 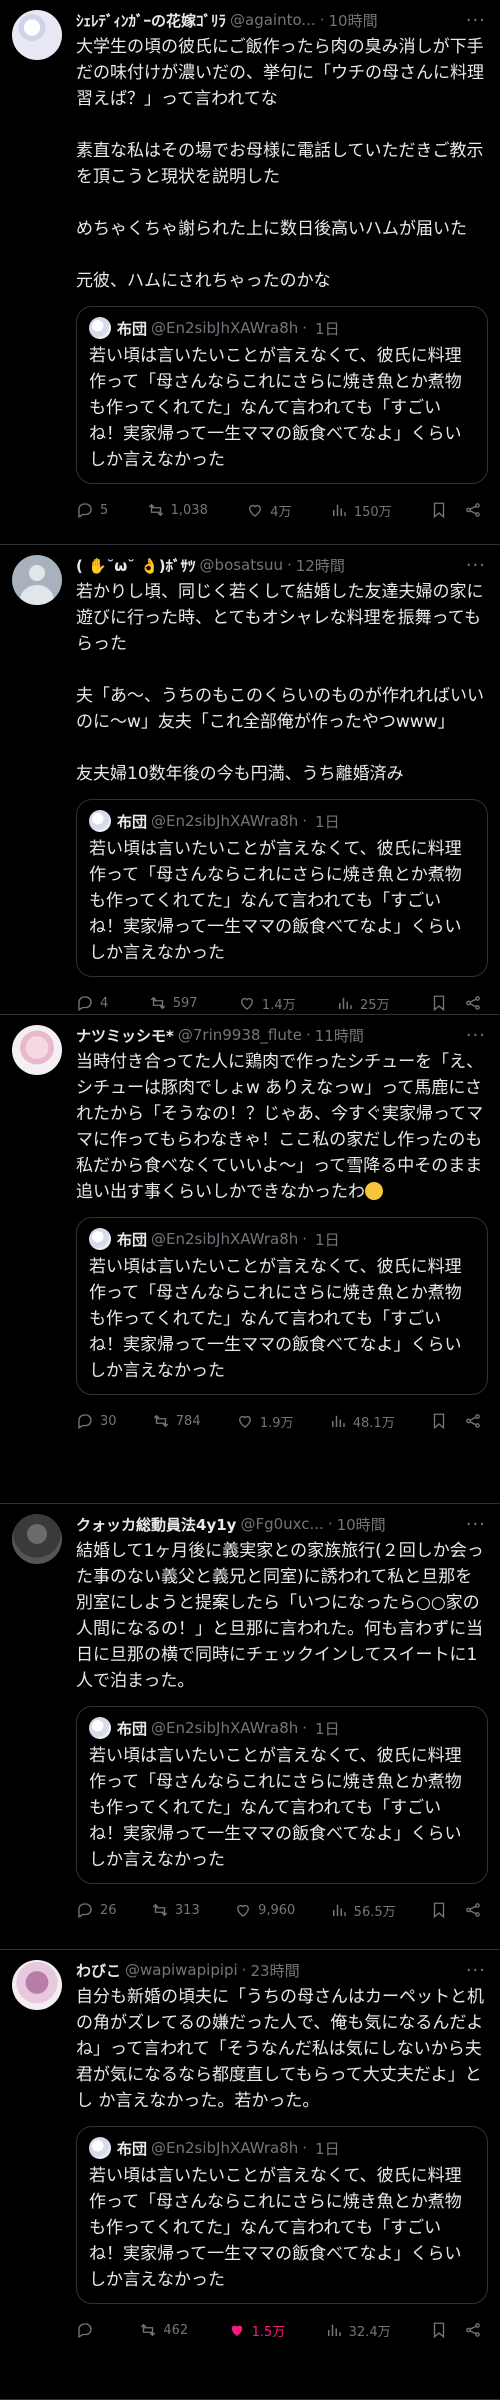 I want to click on views-button: 32.4万, so click(x=358, y=2330).